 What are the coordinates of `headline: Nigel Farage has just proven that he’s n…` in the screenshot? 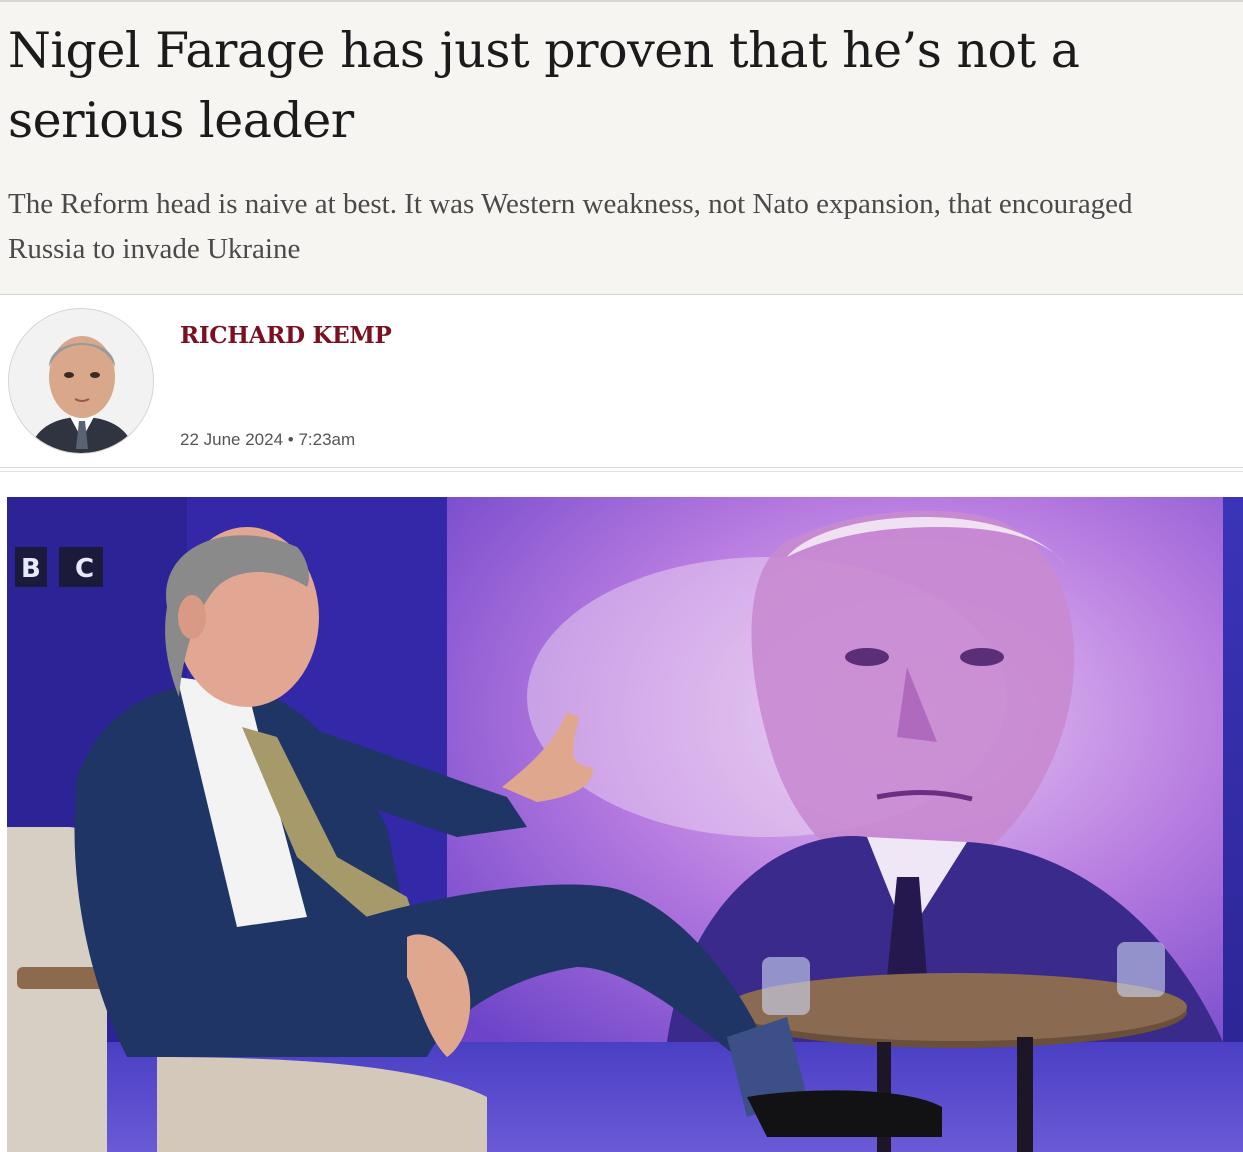 It's located at (544, 85).